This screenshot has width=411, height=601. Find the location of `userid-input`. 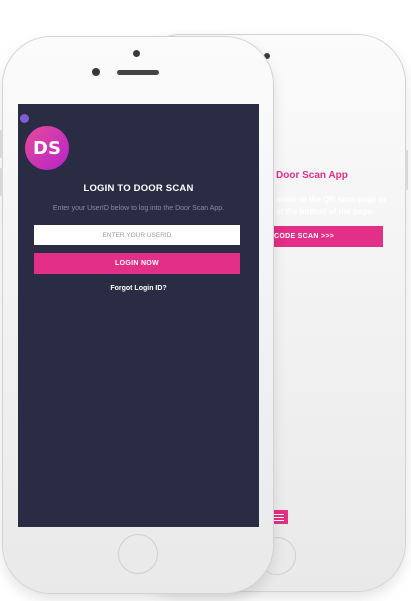

userid-input is located at coordinates (137, 235).